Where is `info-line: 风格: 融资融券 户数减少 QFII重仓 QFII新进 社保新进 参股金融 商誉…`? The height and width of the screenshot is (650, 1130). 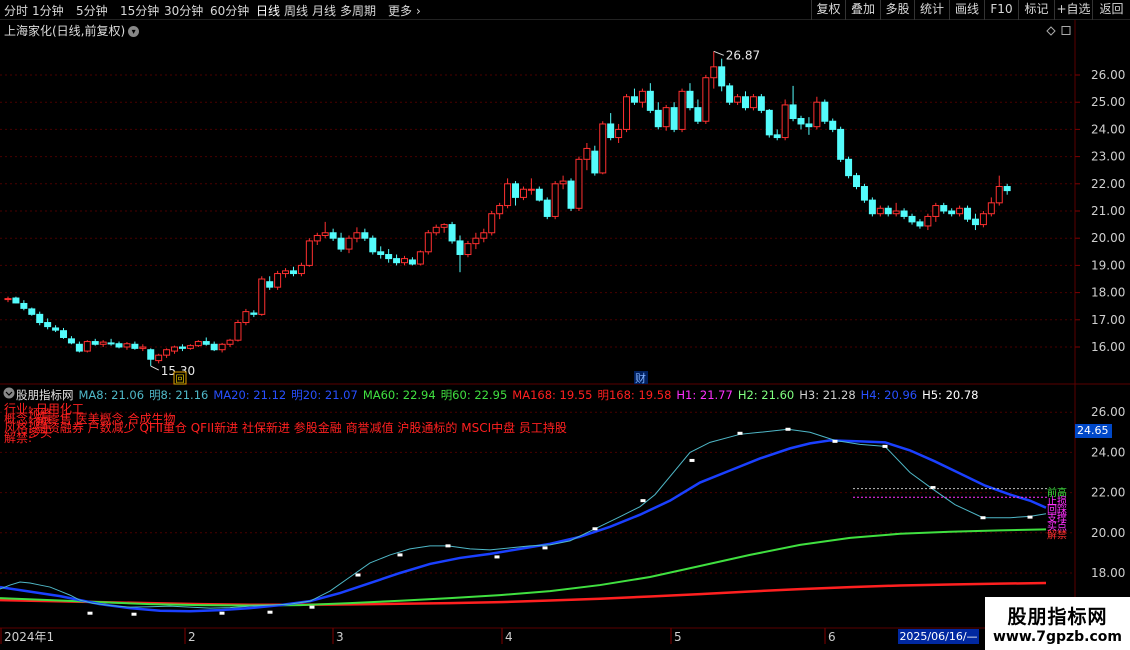 info-line: 风格: 融资融券 户数减少 QFII重仓 QFII新进 社保新进 参股金融 商誉… is located at coordinates (285, 428).